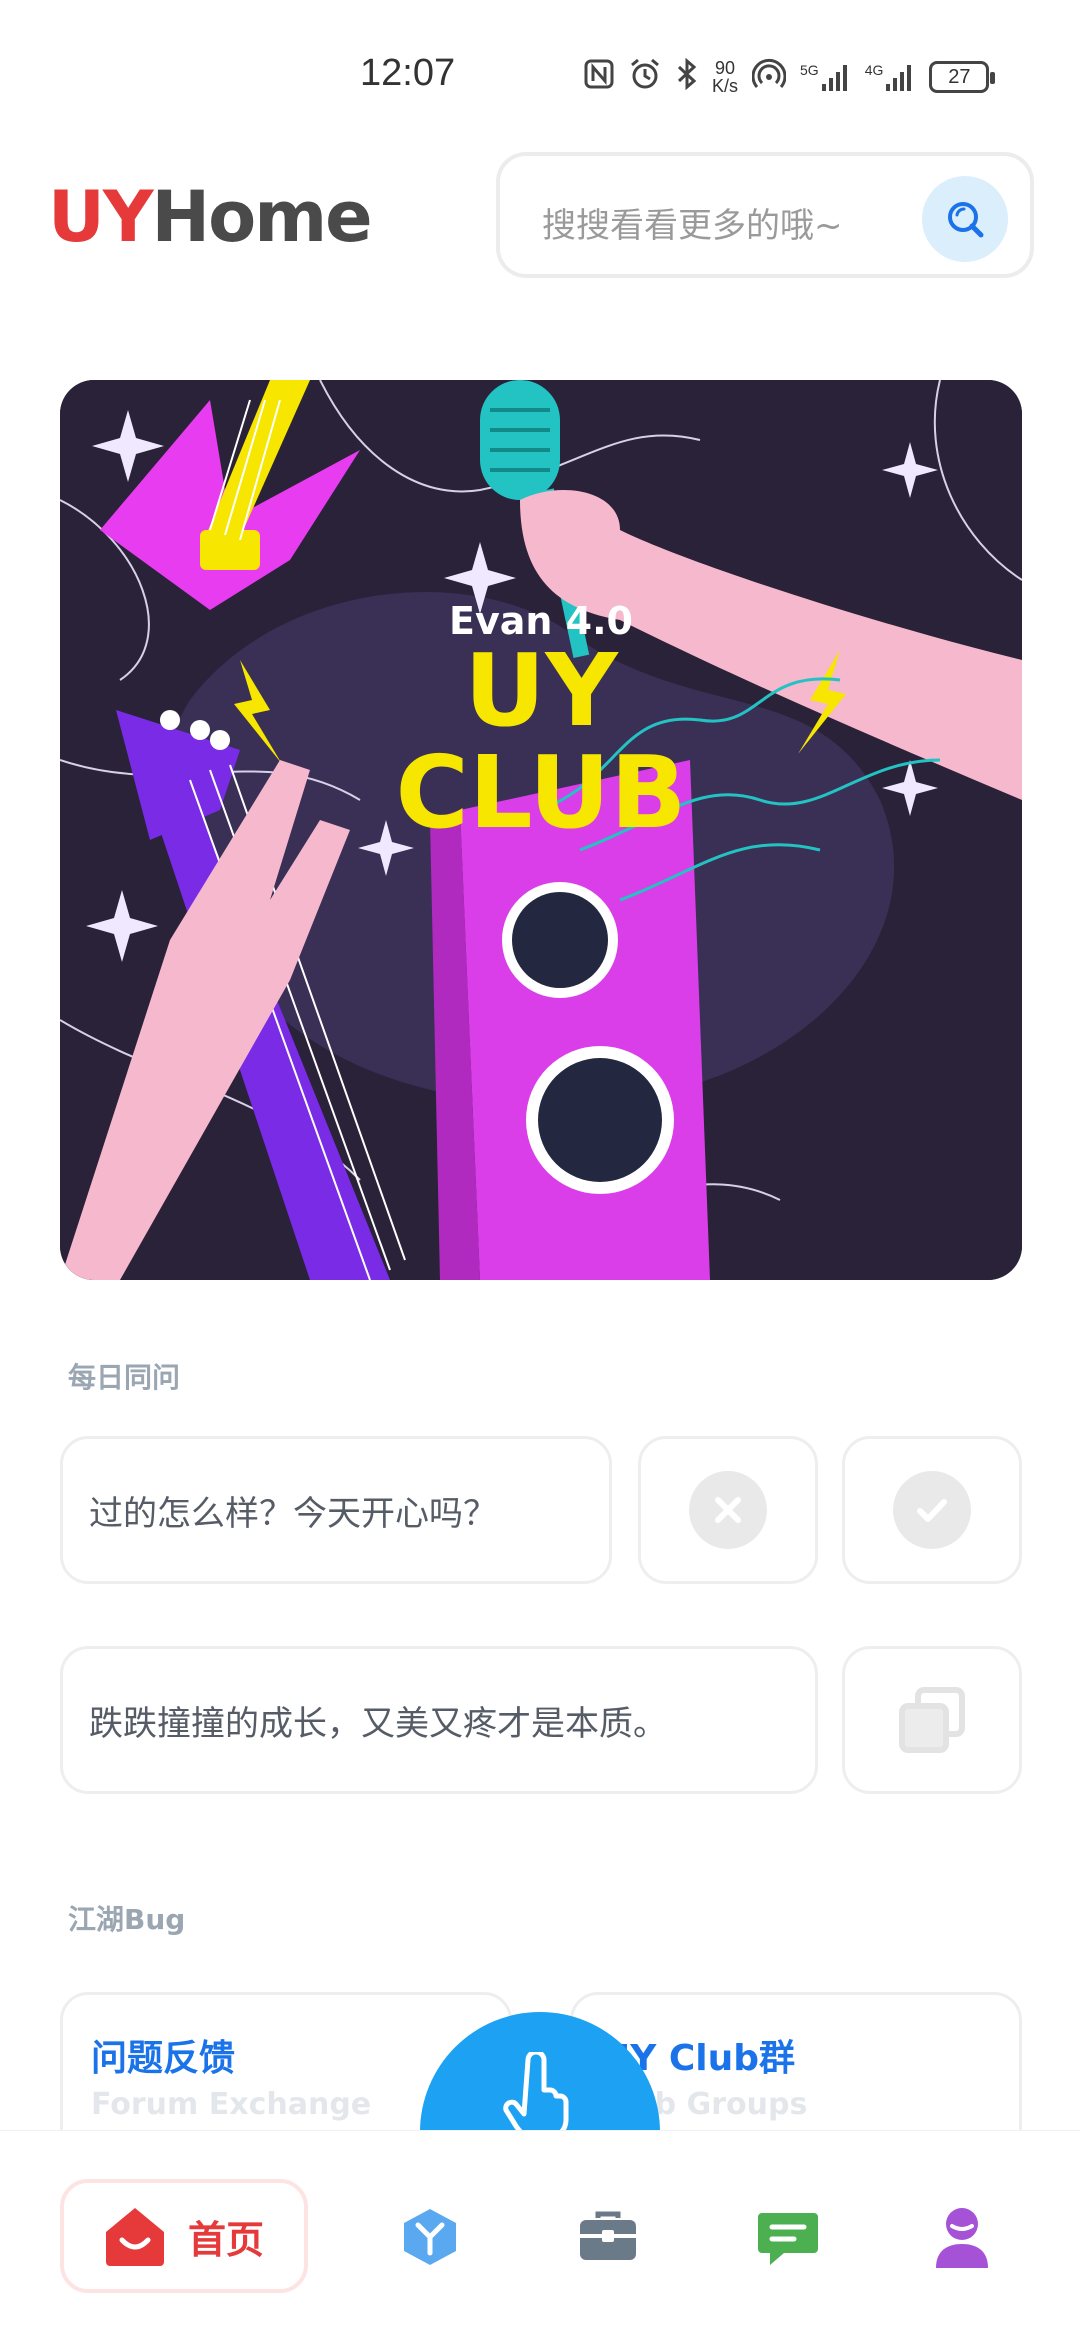 Image resolution: width=1080 pixels, height=2340 pixels. I want to click on alarm-icon, so click(645, 77).